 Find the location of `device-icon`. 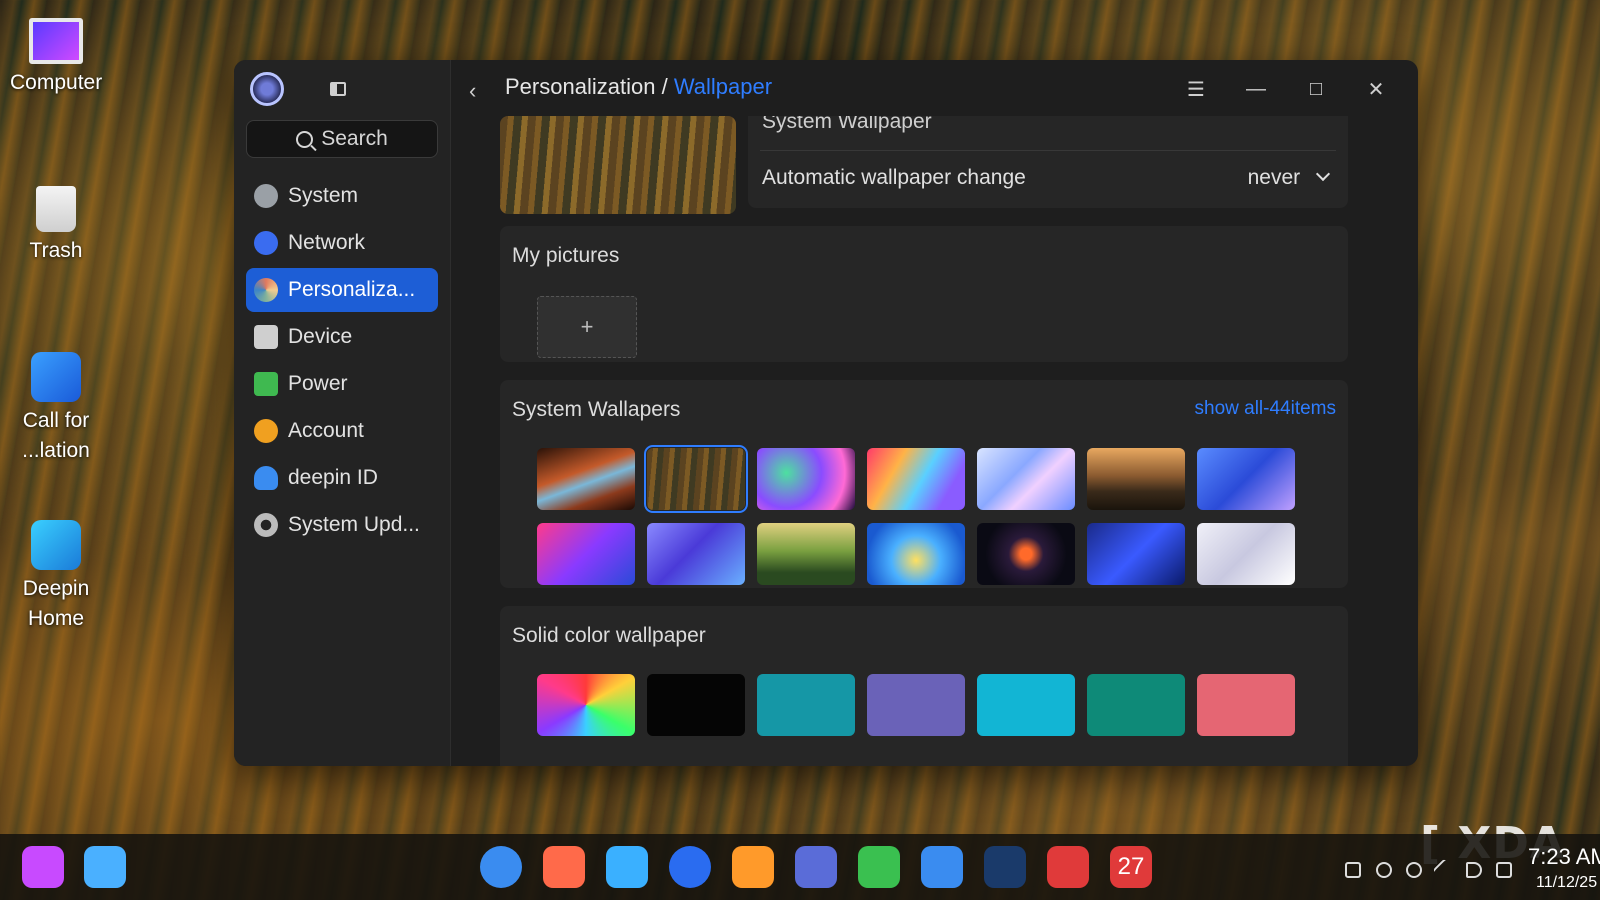

device-icon is located at coordinates (266, 337).